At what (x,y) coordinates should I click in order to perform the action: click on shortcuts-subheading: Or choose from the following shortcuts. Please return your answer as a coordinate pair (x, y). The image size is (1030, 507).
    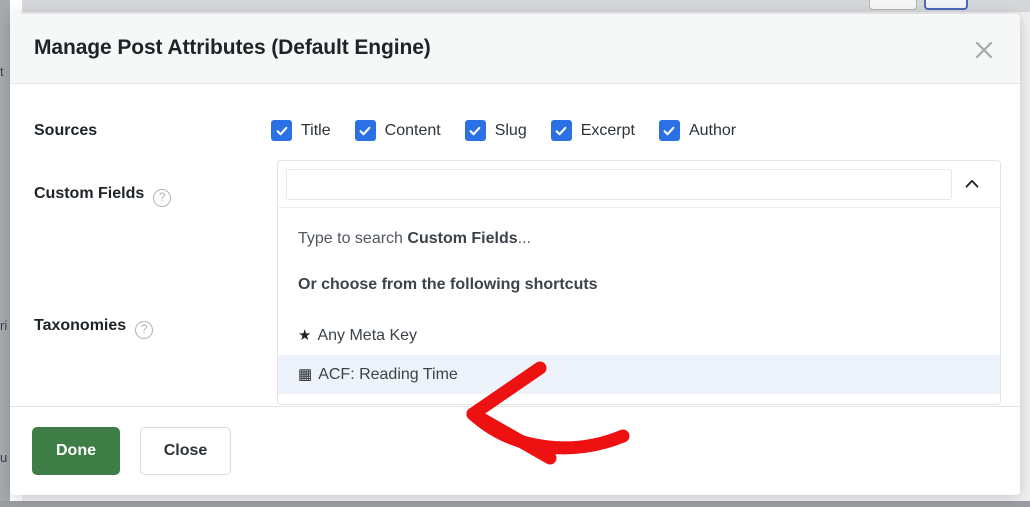
    Looking at the image, I should click on (448, 284).